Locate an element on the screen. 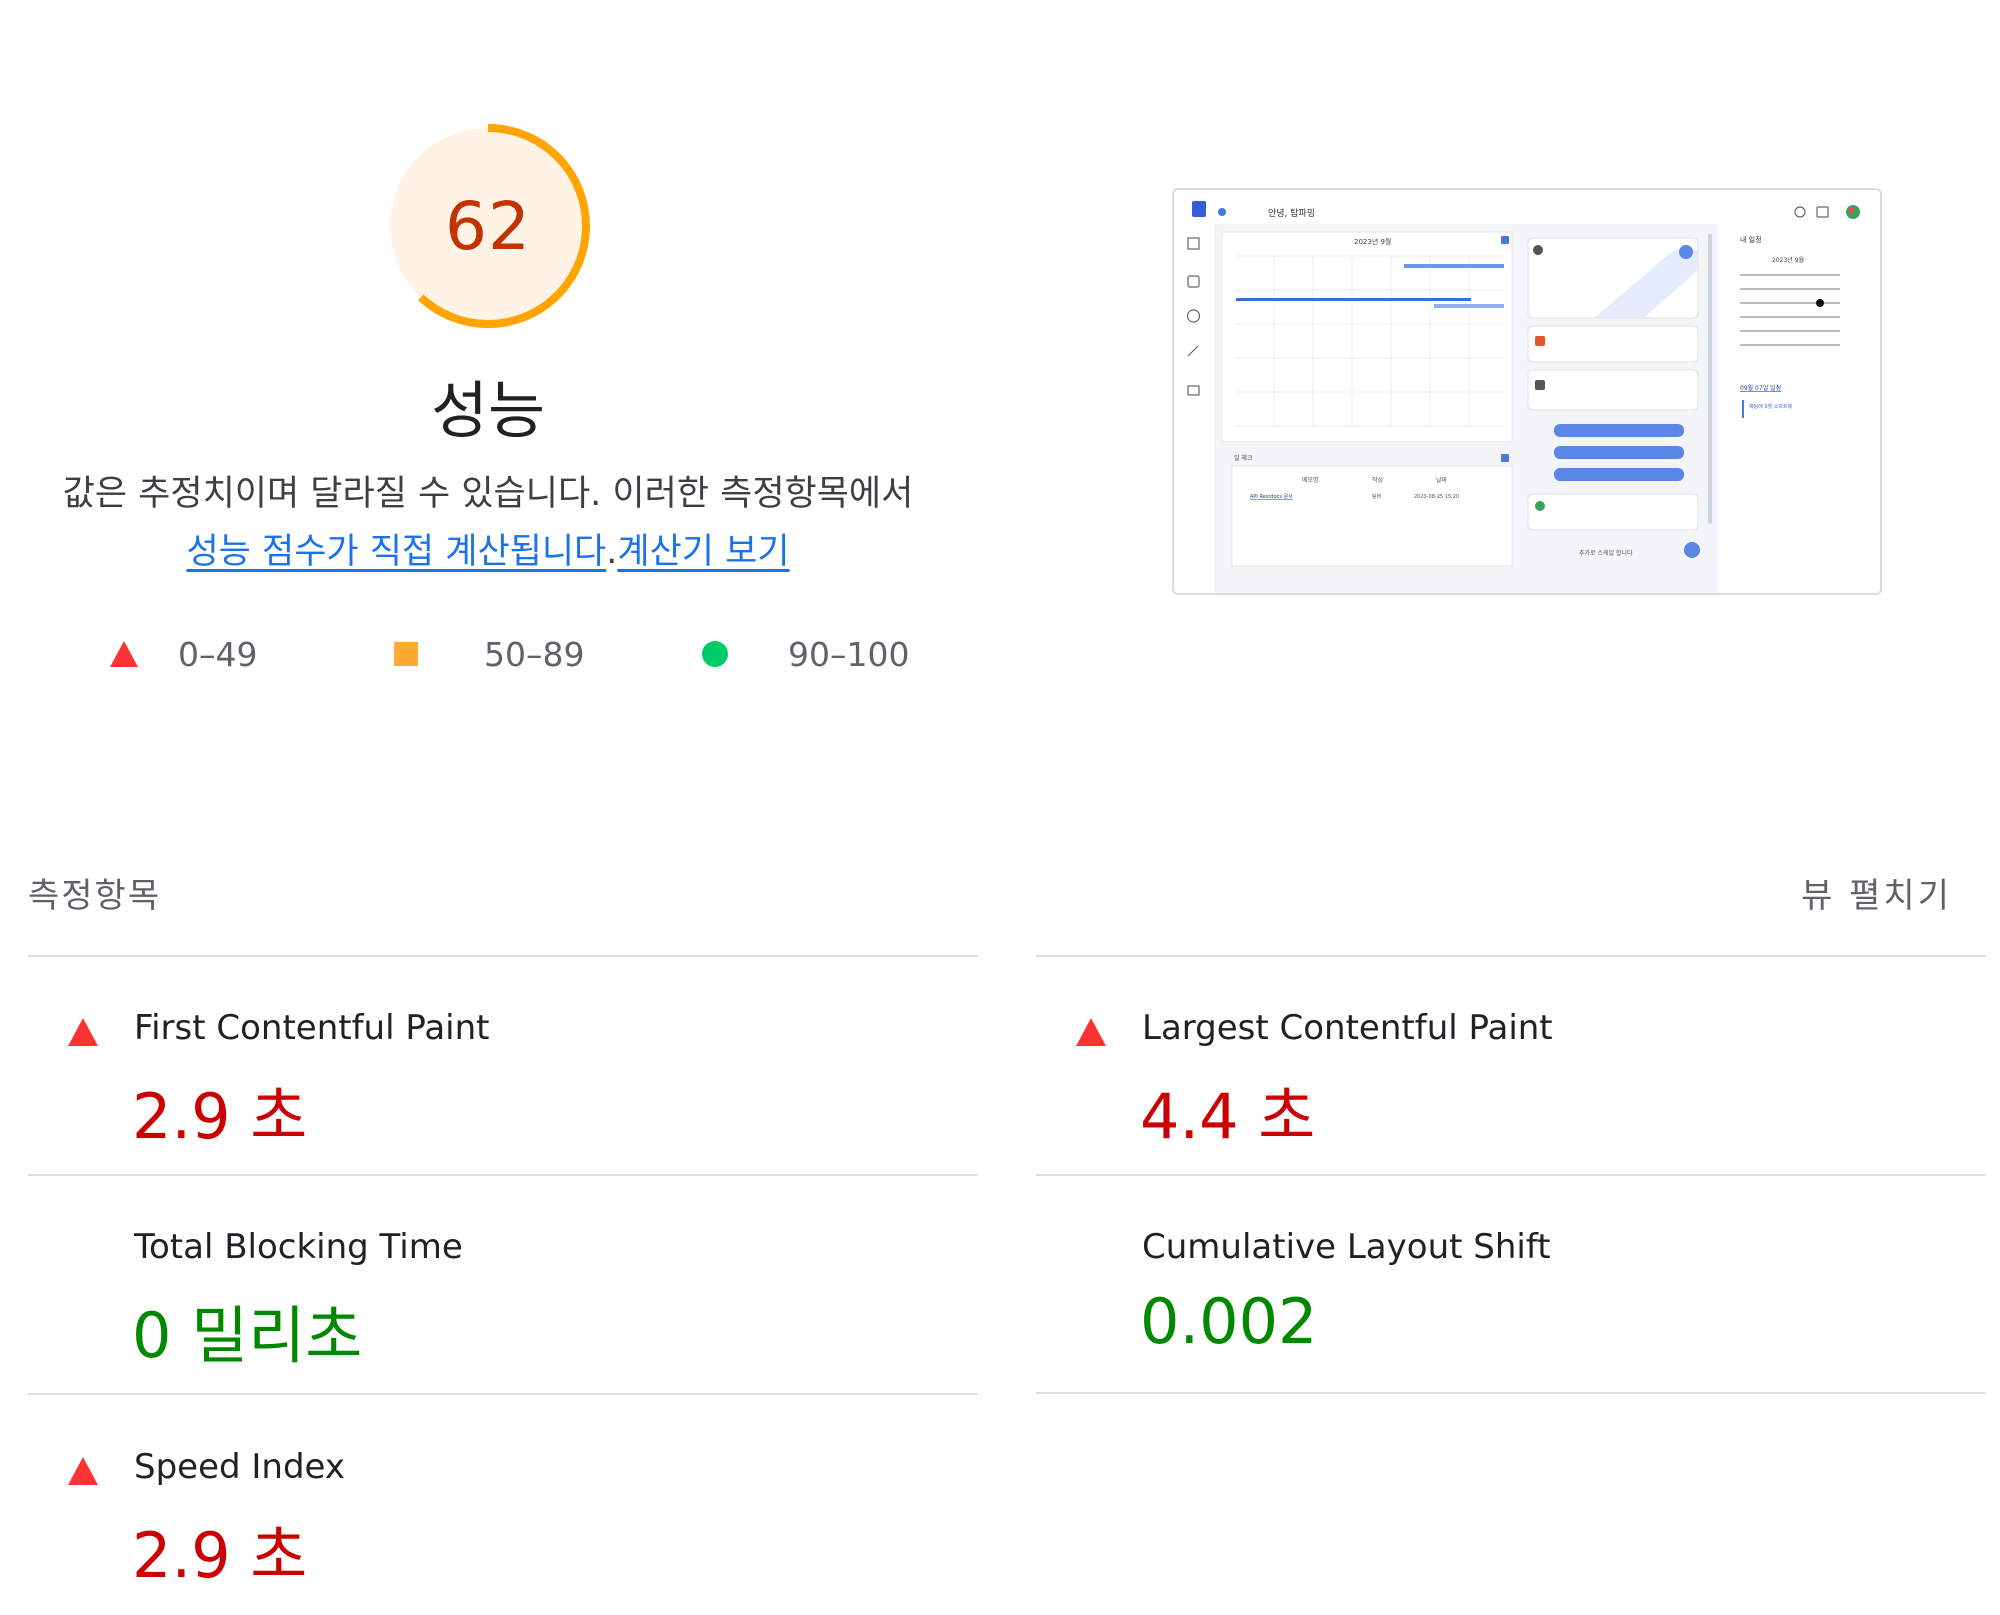 The width and height of the screenshot is (2000, 1615). thumb-greeting: 안녕, 탑파밍 is located at coordinates (1291, 213).